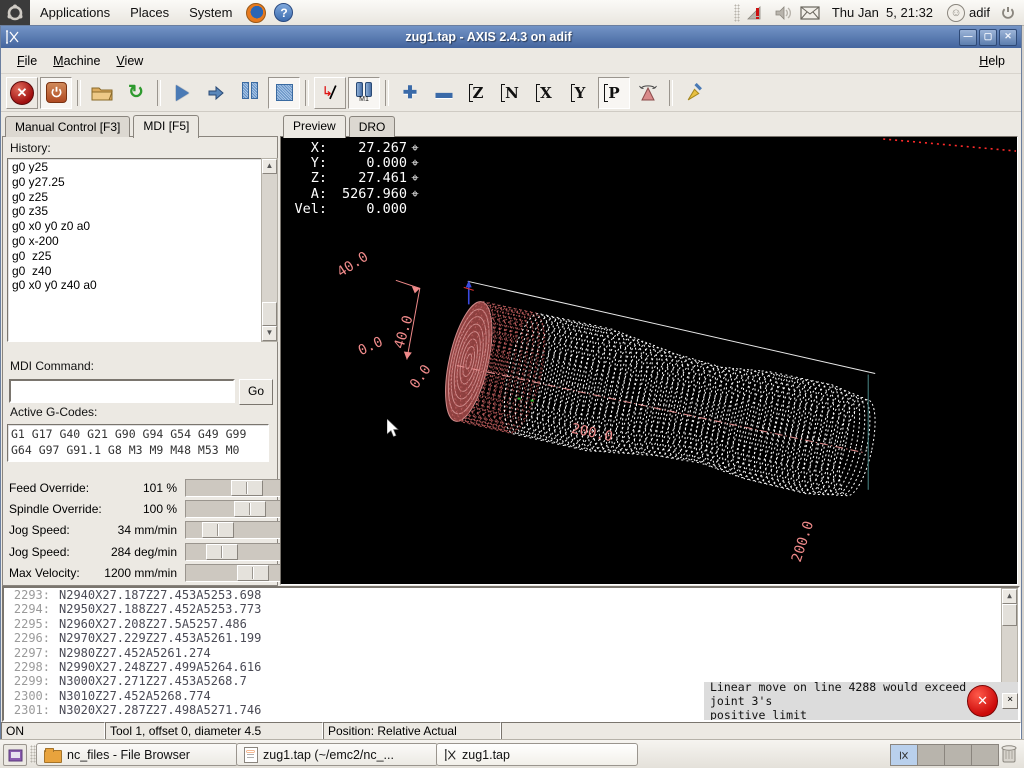  I want to click on machine-power-button, so click(56, 92).